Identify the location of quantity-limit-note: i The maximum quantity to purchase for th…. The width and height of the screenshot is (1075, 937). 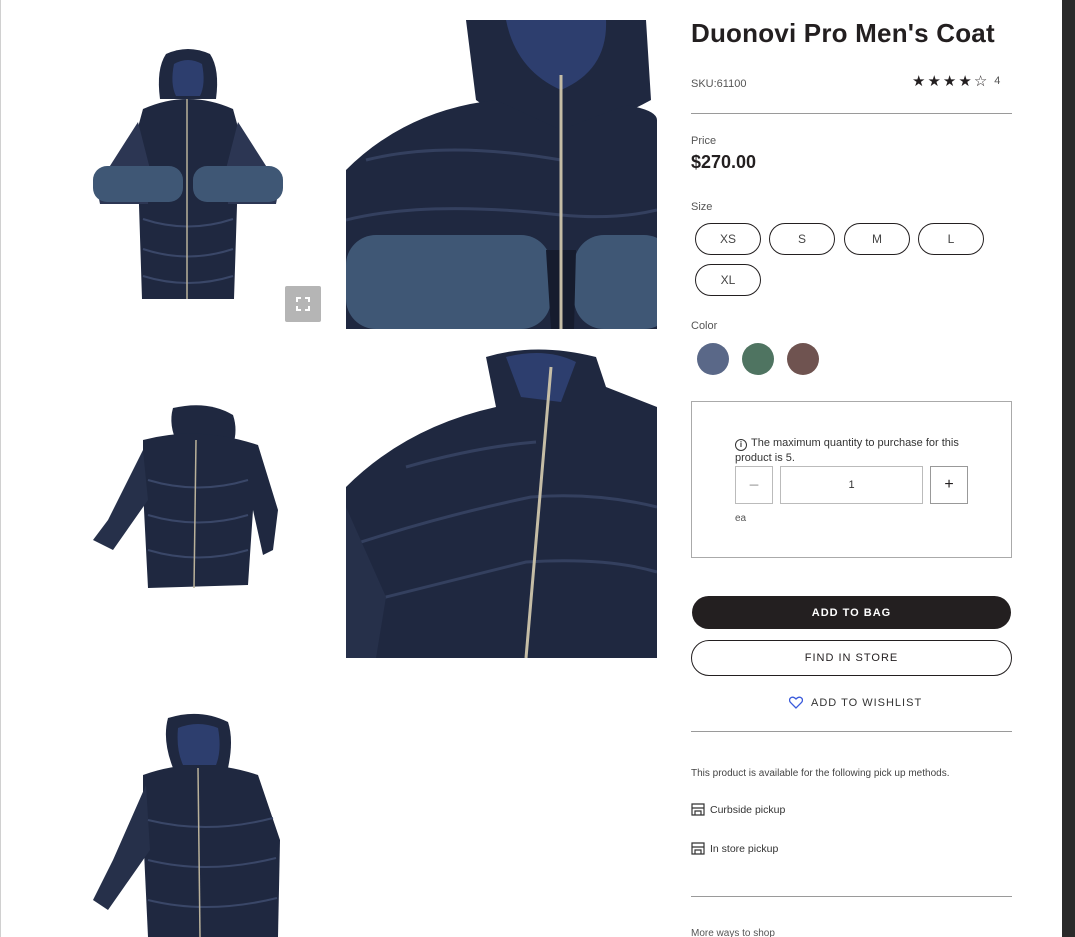
(860, 451).